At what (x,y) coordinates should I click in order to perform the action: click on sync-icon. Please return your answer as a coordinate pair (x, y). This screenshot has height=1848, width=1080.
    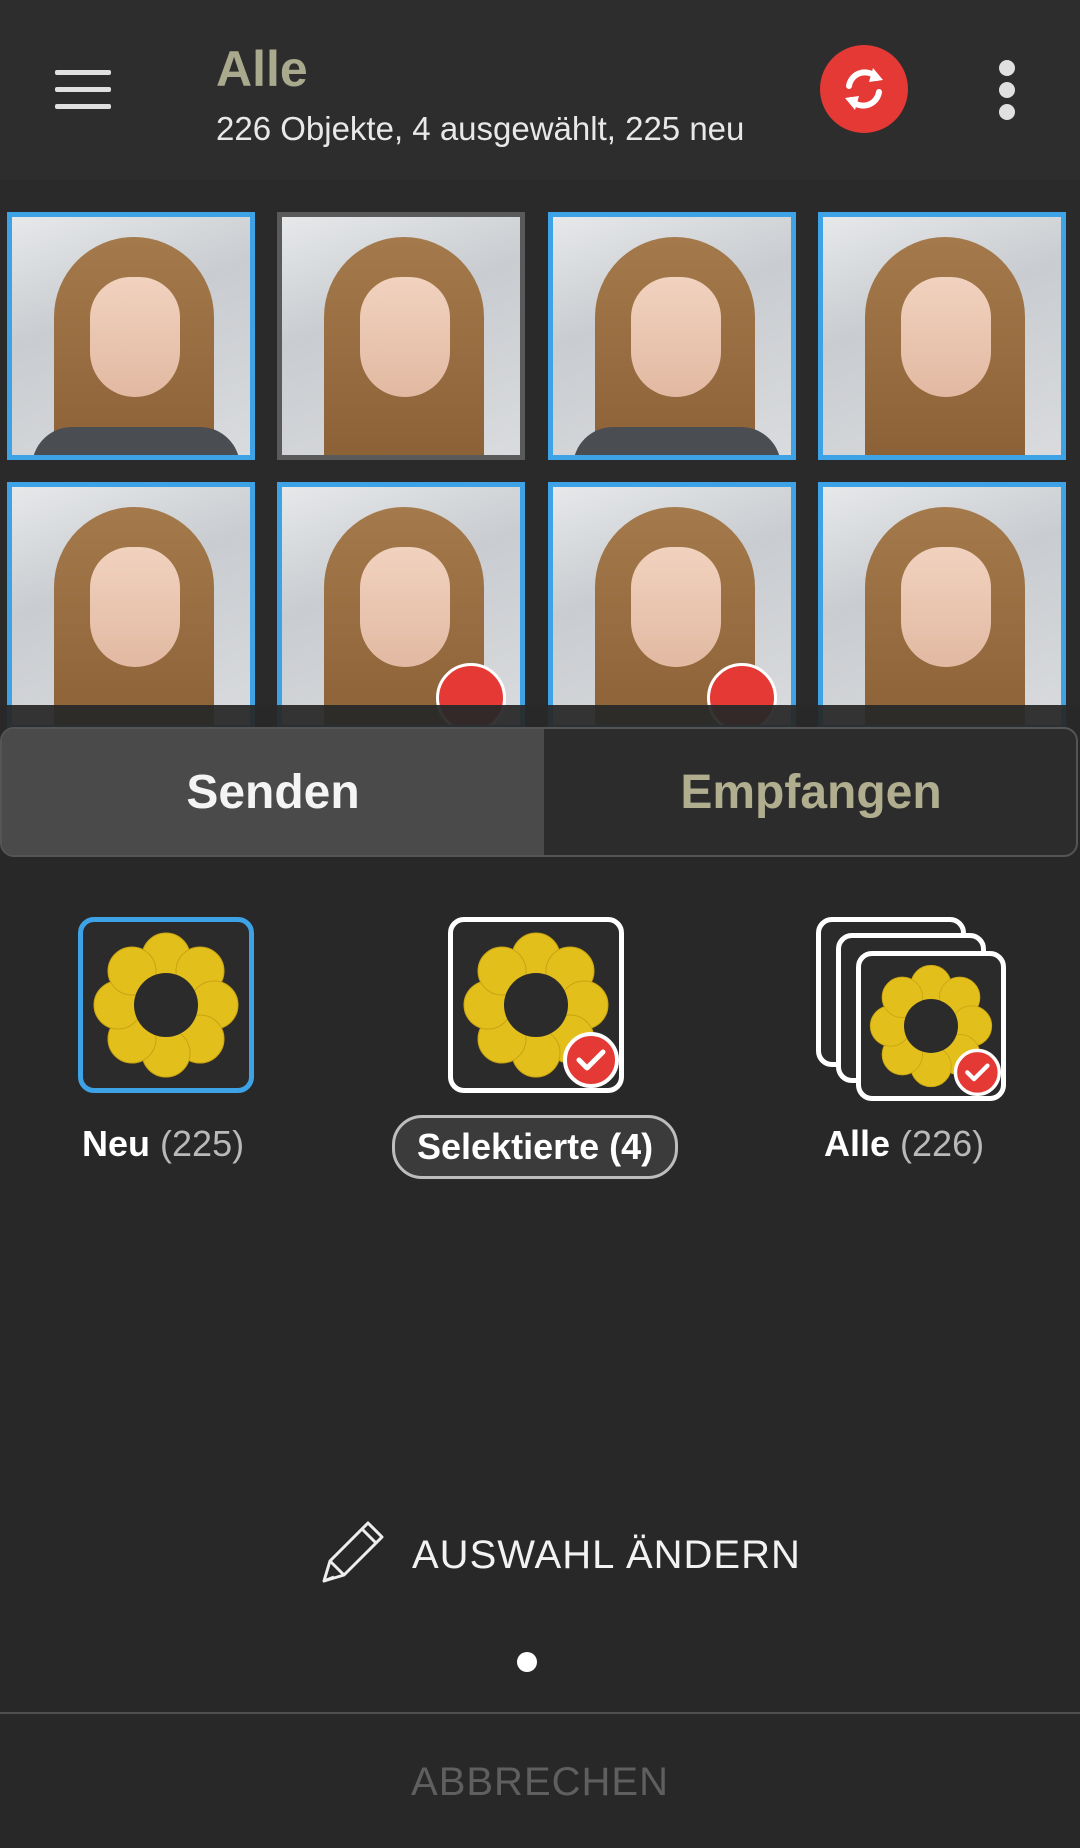
    Looking at the image, I should click on (864, 89).